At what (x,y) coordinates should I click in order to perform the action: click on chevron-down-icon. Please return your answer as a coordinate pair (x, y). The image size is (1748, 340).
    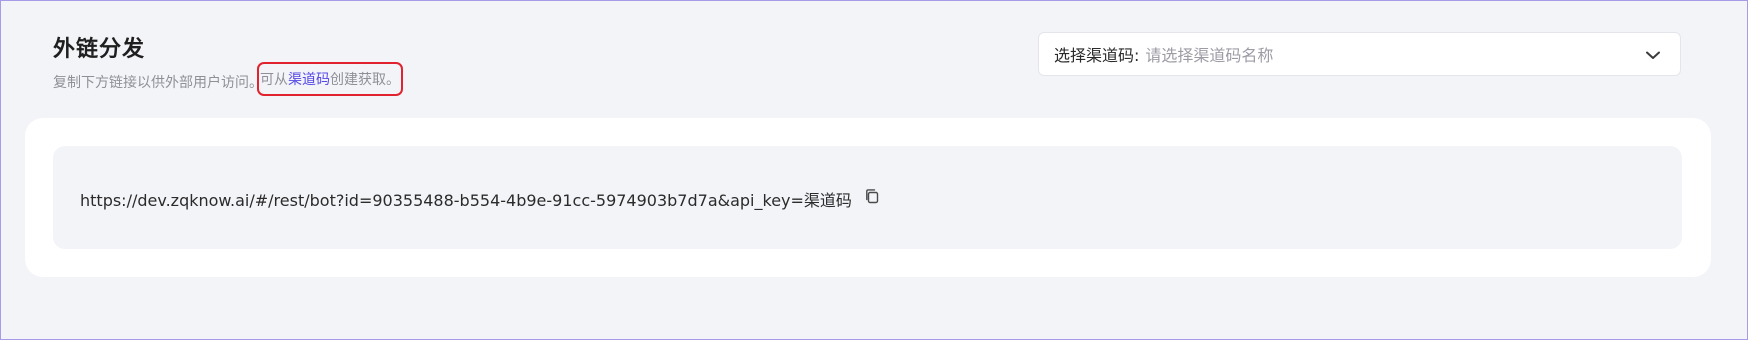
    Looking at the image, I should click on (1653, 55).